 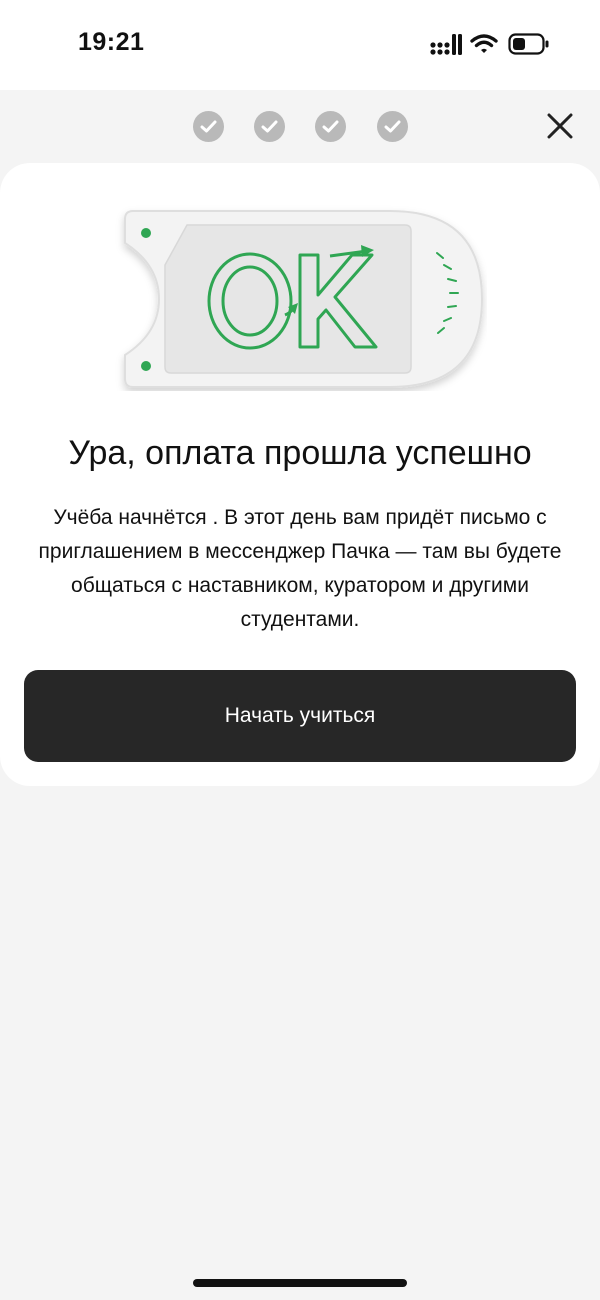 What do you see at coordinates (300, 716) in the screenshot?
I see `start-learning-button: Начать учиться` at bounding box center [300, 716].